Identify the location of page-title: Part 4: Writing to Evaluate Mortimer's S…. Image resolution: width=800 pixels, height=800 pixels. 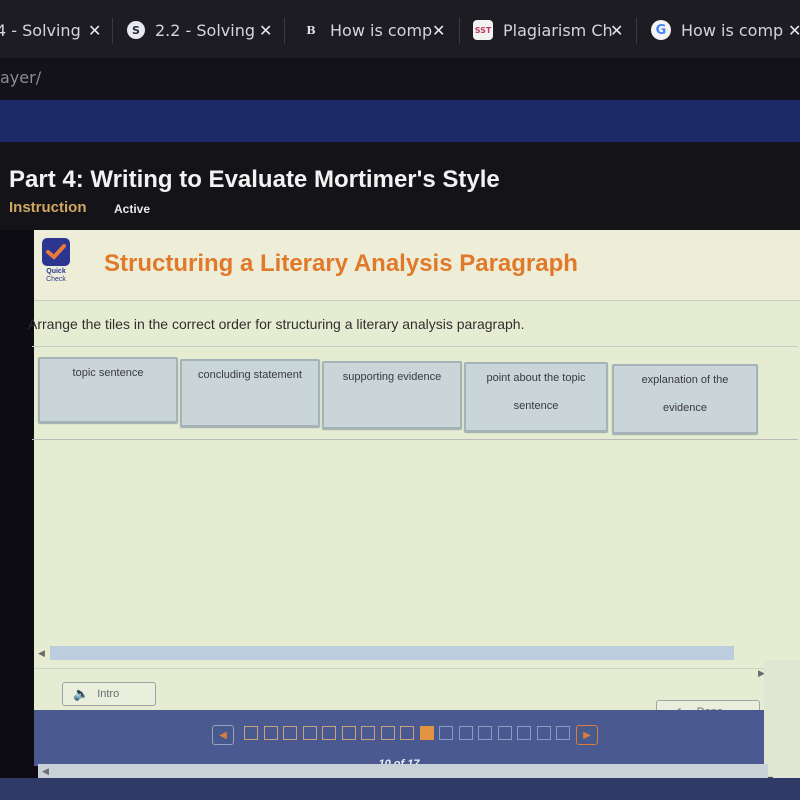
(254, 179).